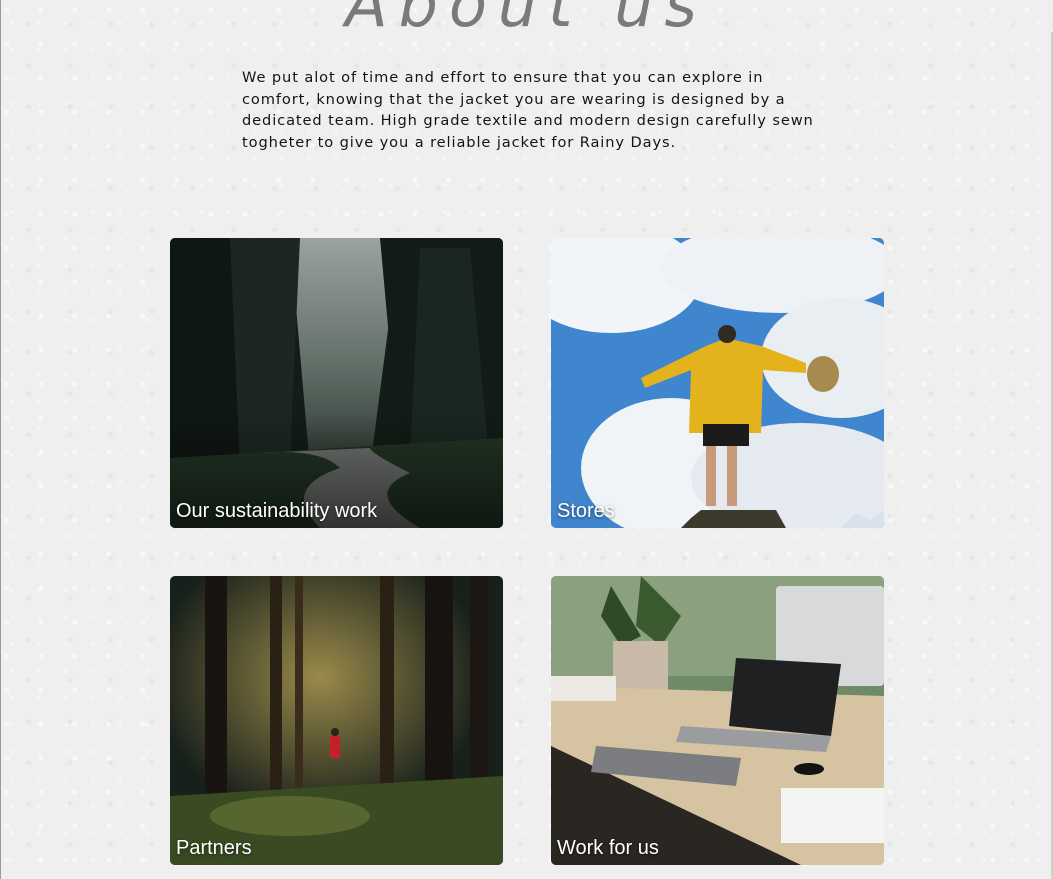  I want to click on partners-card: Partners, so click(336, 720).